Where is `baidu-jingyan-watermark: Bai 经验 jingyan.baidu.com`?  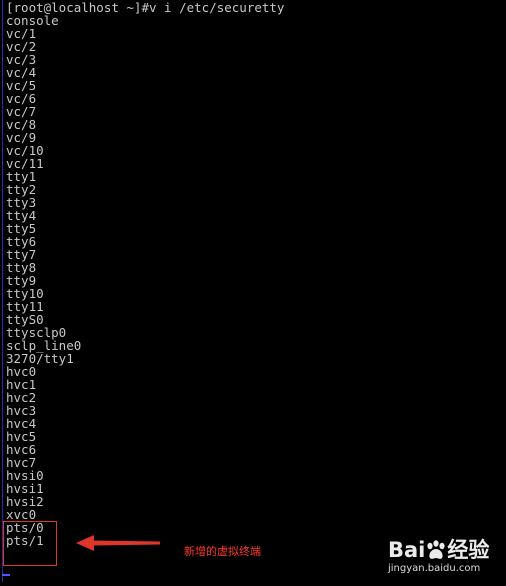
baidu-jingyan-watermark: Bai 经验 jingyan.baidu.com is located at coordinates (446, 556).